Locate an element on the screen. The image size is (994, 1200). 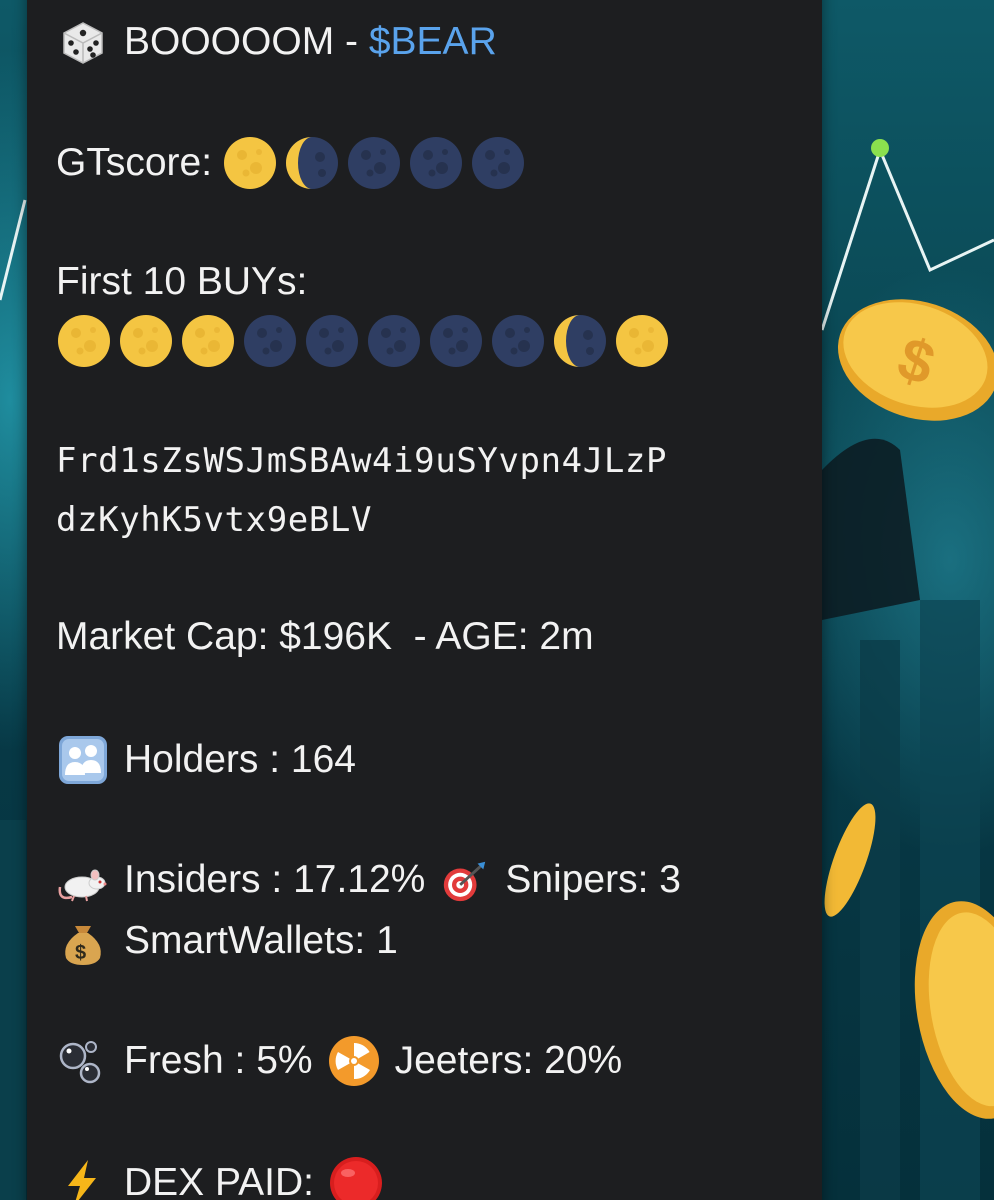
dex-paid-text: DEX PAID: is located at coordinates (219, 1180).